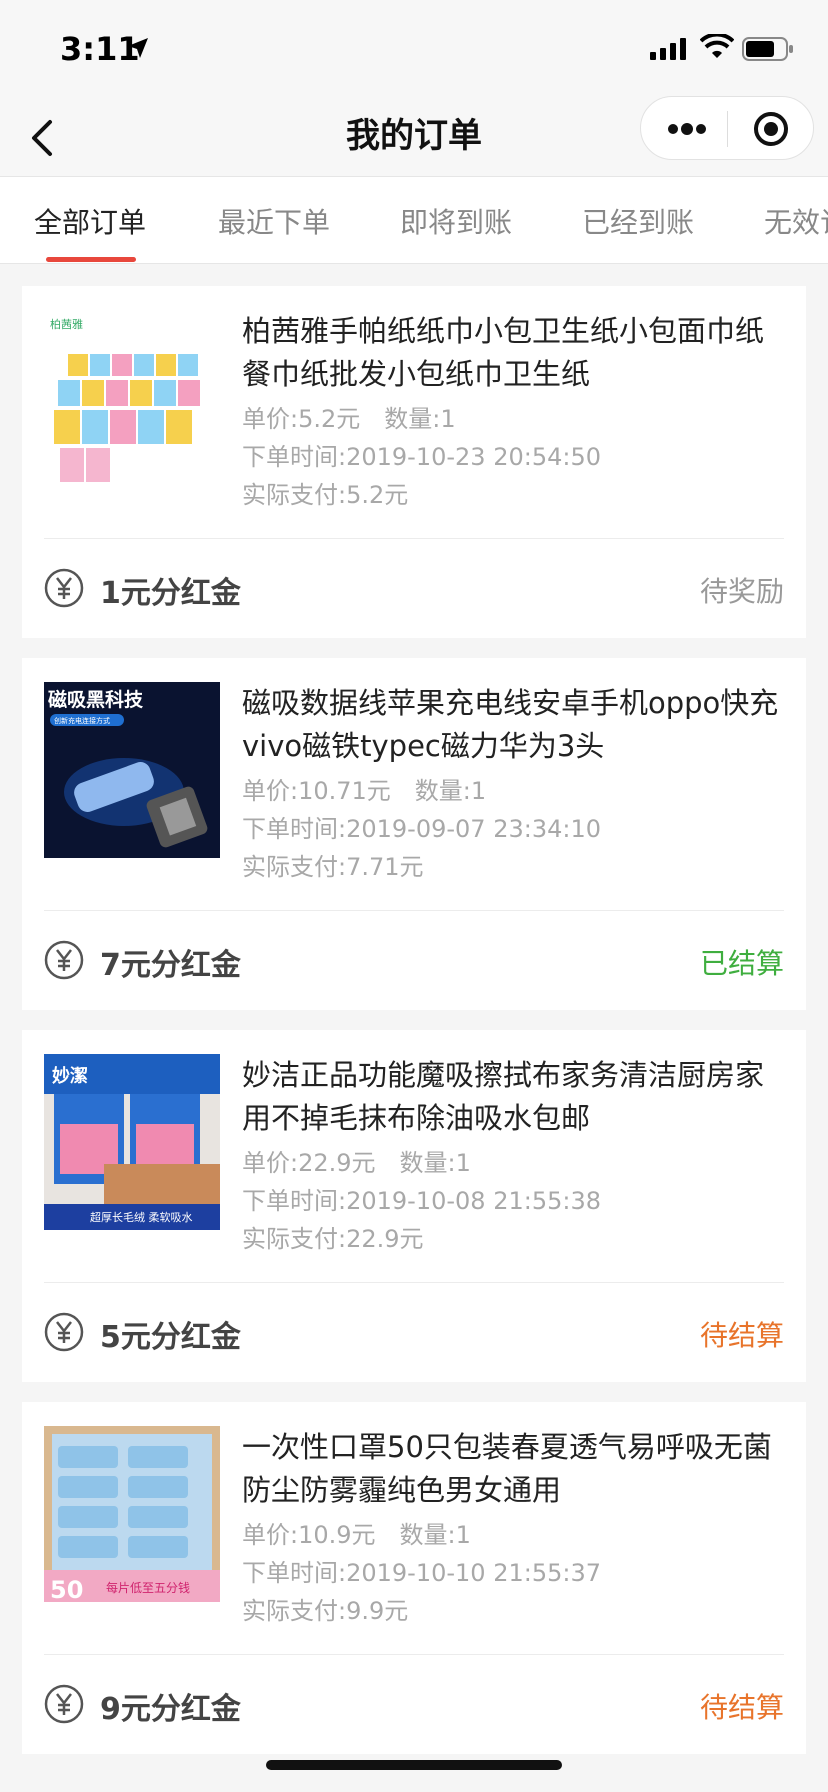 Image resolution: width=828 pixels, height=1792 pixels. Describe the element at coordinates (503, 1096) in the screenshot. I see `product-title: 妙洁正品功能魔吸擦拭布家务清洁厨房家用不掉毛抹布除油吸水包邮` at that location.